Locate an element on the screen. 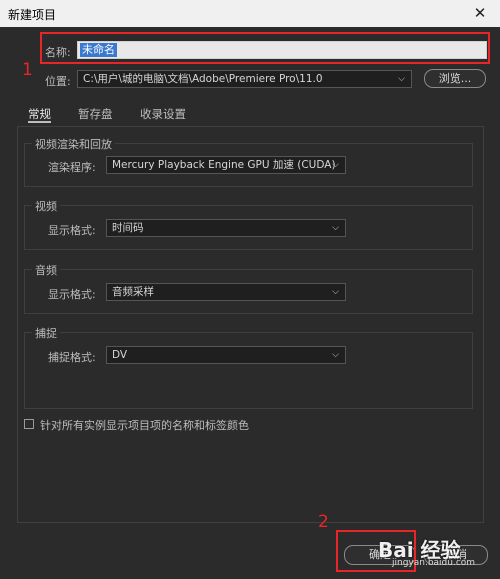 This screenshot has height=579, width=500. renderer-dropdown: Mercury Playback Engine GPU 加速 (CUDA) ⌵ is located at coordinates (226, 165).